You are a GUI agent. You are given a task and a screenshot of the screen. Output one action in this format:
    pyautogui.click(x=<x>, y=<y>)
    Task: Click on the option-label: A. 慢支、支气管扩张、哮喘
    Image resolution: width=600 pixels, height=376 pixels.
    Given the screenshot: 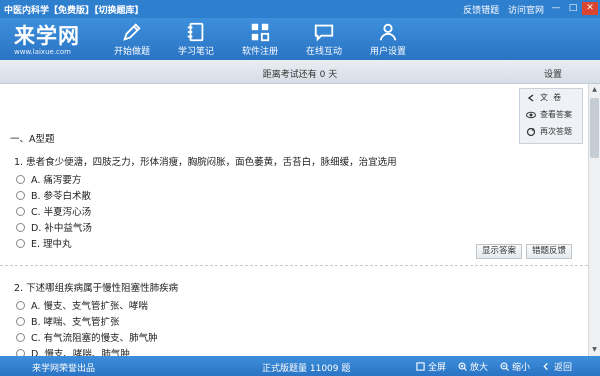 What is the action you would take?
    pyautogui.click(x=89, y=306)
    